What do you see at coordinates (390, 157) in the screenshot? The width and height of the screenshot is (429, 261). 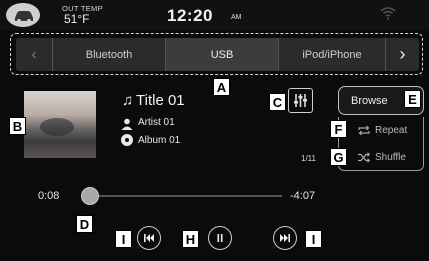 I see `shuffle-label: Shuffle` at bounding box center [390, 157].